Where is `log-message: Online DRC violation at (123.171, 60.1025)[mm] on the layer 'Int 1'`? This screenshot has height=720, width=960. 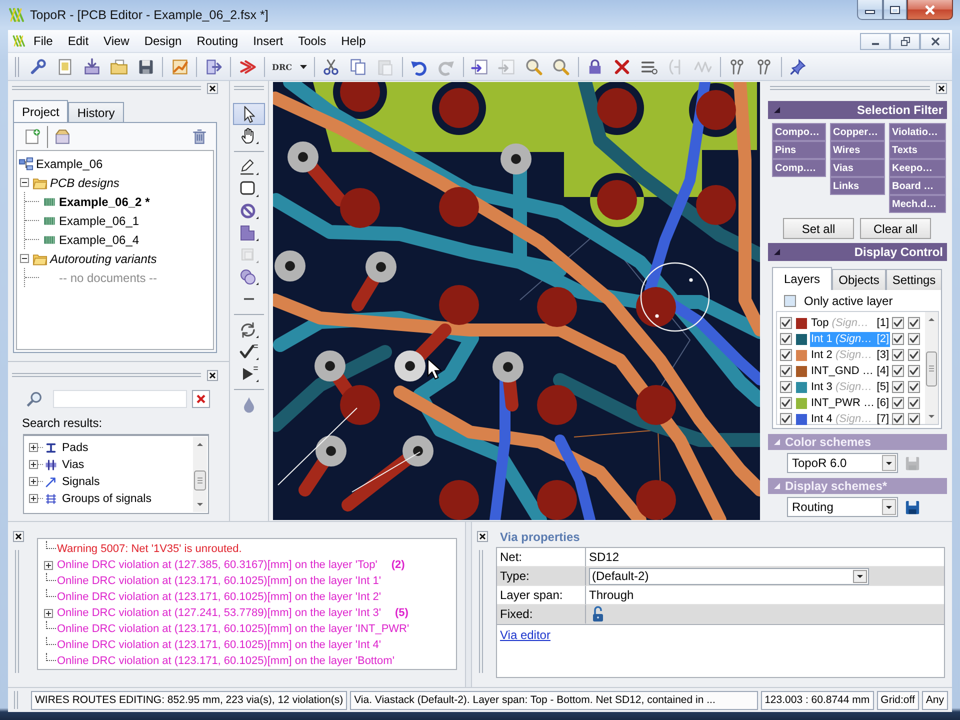 log-message: Online DRC violation at (123.171, 60.1025)[mm] on the layer 'Int 1' is located at coordinates (219, 581).